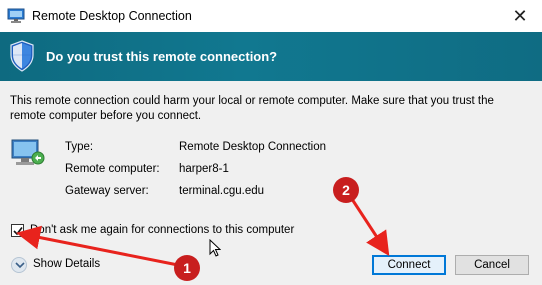  I want to click on mouse-cursor-icon, so click(215, 248).